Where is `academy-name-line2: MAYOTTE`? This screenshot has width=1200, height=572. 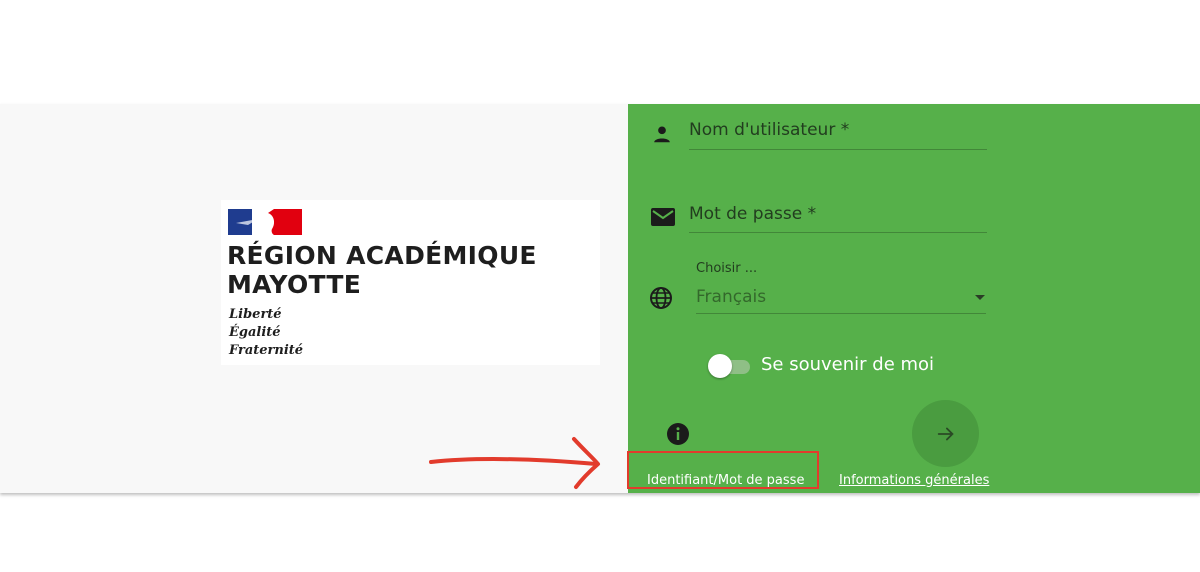
academy-name-line2: MAYOTTE is located at coordinates (294, 284).